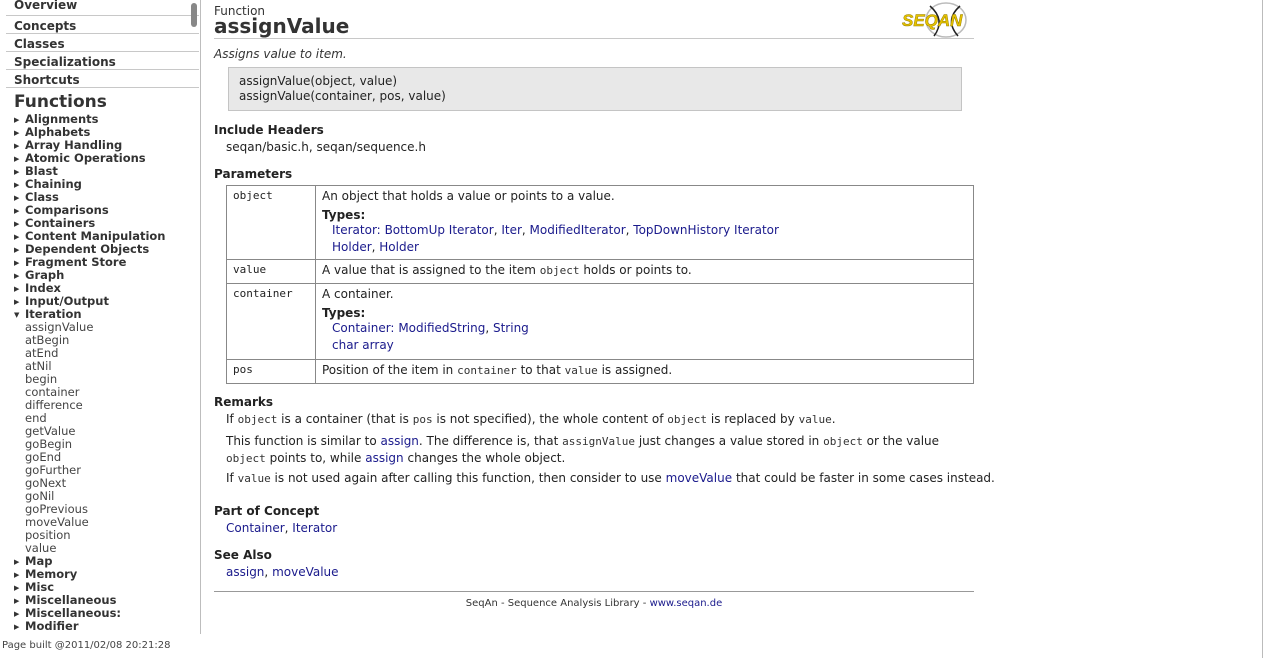  I want to click on page-built-timestamp: Page built @2011/02/08 20:21:28, so click(86, 645).